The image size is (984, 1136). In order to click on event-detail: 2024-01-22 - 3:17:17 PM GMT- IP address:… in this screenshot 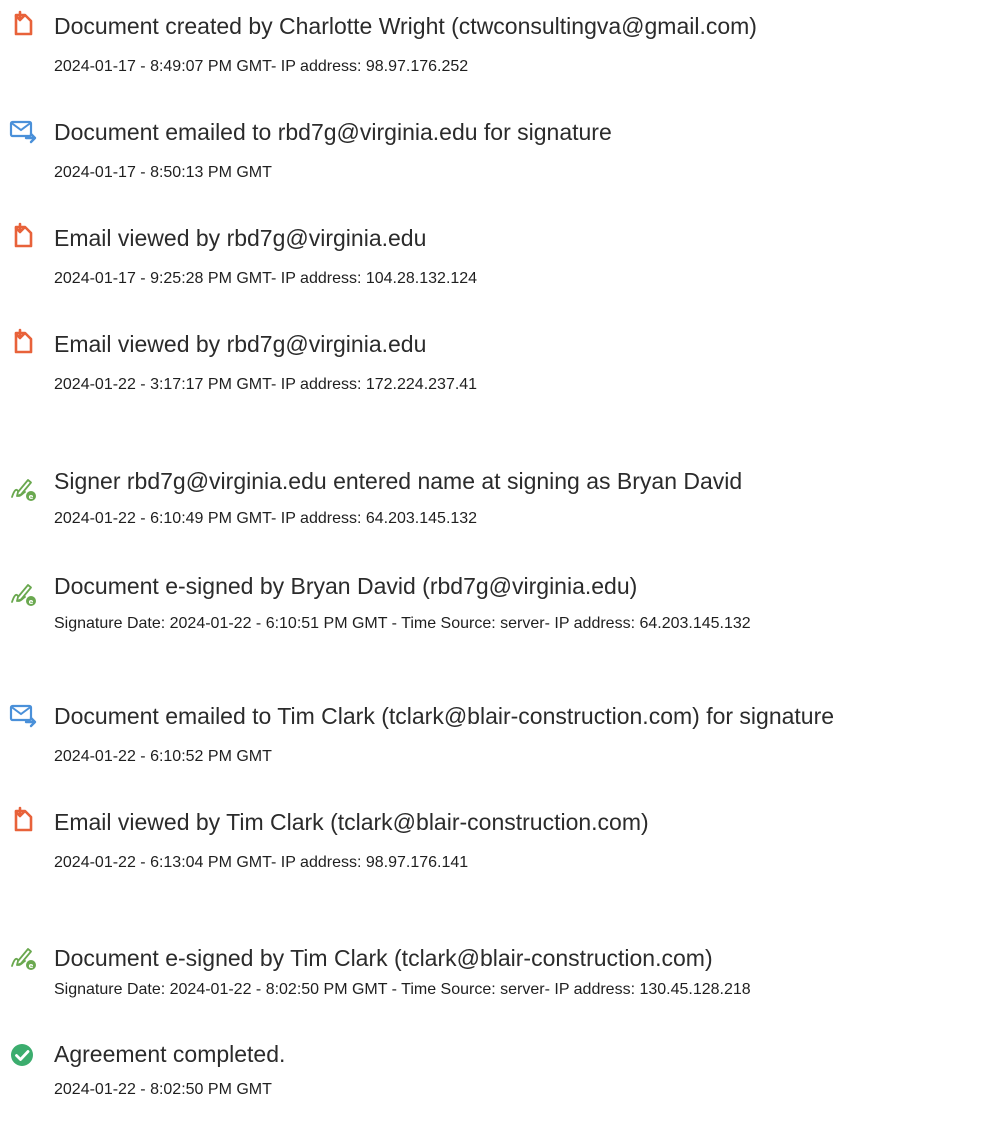, I will do `click(266, 384)`.